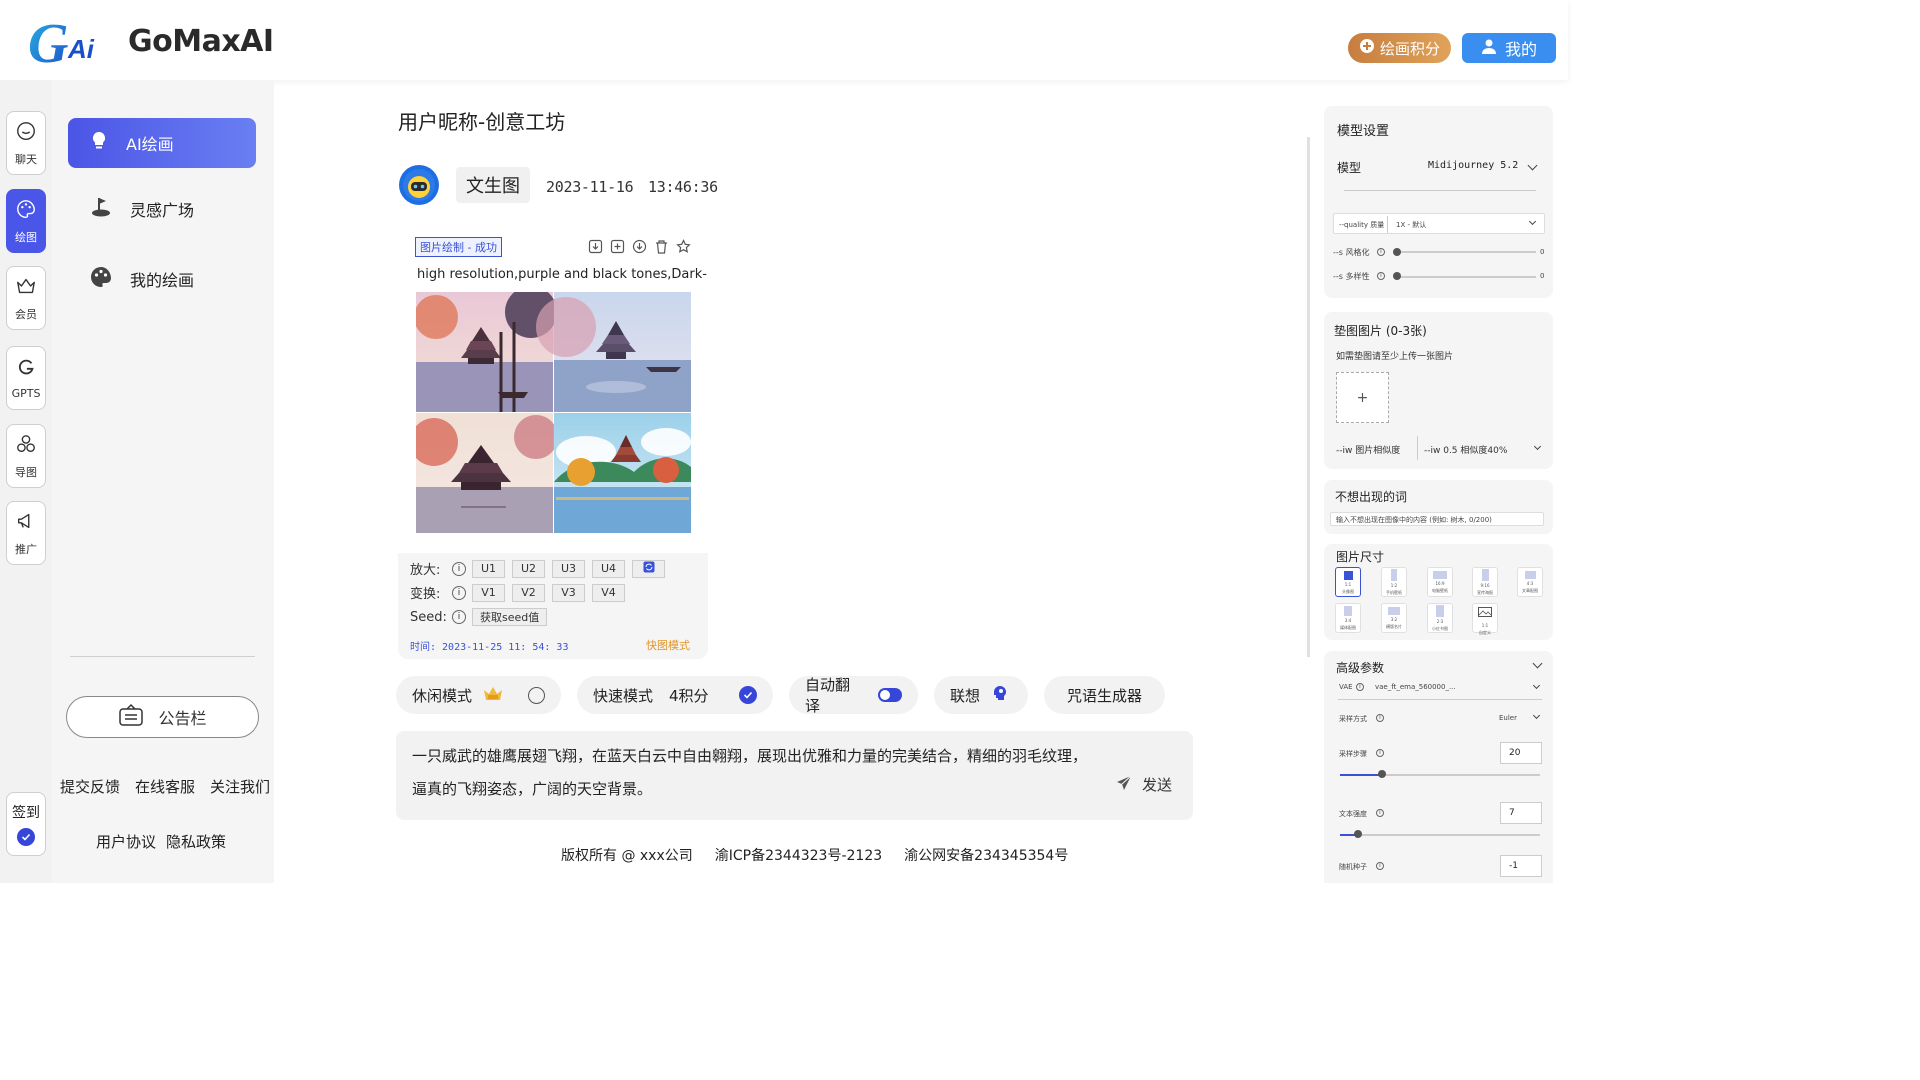 This screenshot has height=1080, width=1920. What do you see at coordinates (1399, 48) in the screenshot?
I see `draw-points-button: 绘画积分` at bounding box center [1399, 48].